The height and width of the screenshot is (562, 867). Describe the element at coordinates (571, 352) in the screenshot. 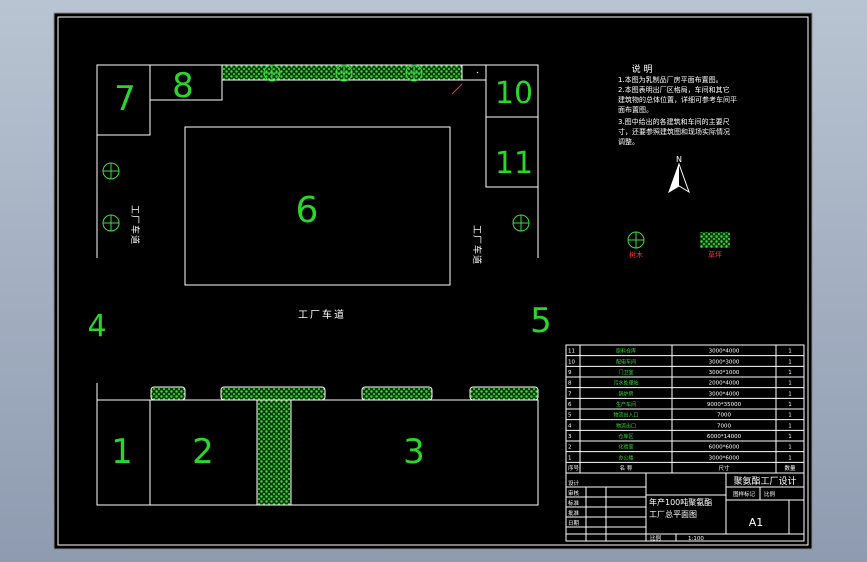

I see `table-cell: 11` at that location.